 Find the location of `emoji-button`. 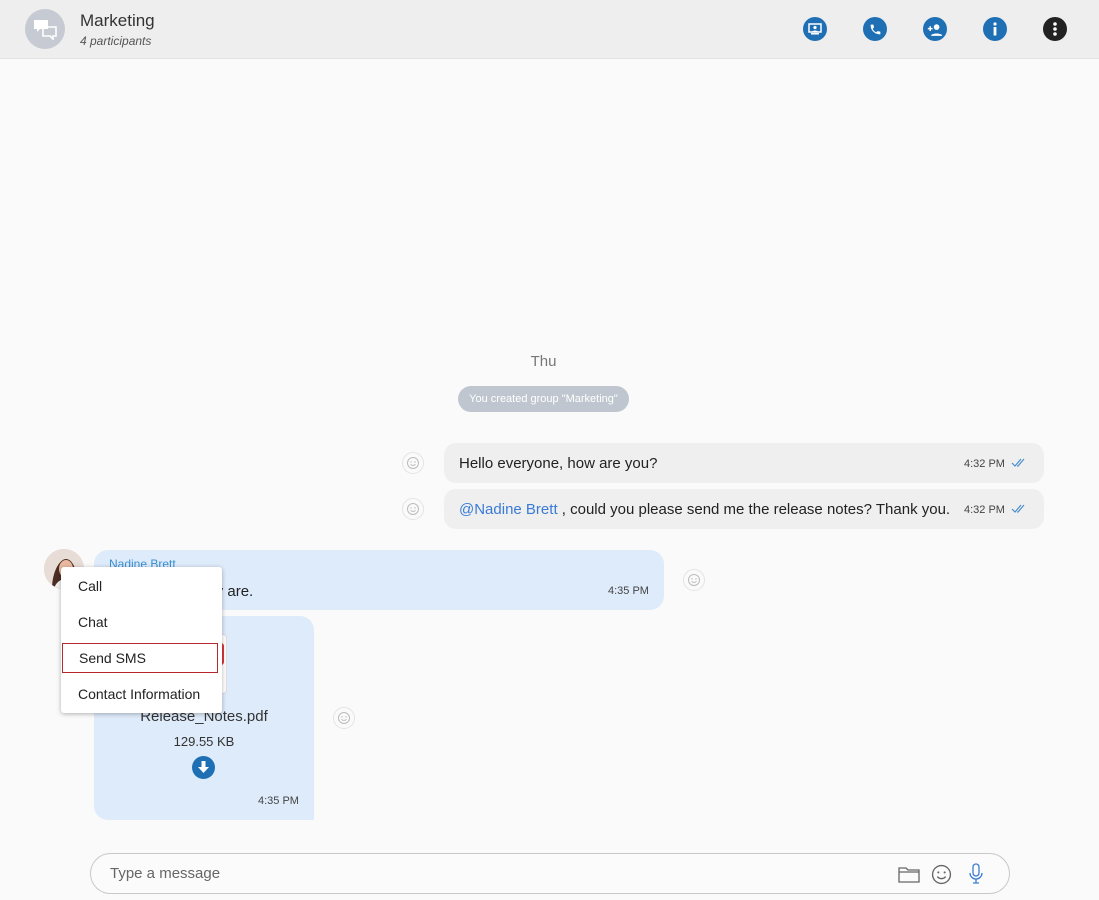

emoji-button is located at coordinates (941, 874).